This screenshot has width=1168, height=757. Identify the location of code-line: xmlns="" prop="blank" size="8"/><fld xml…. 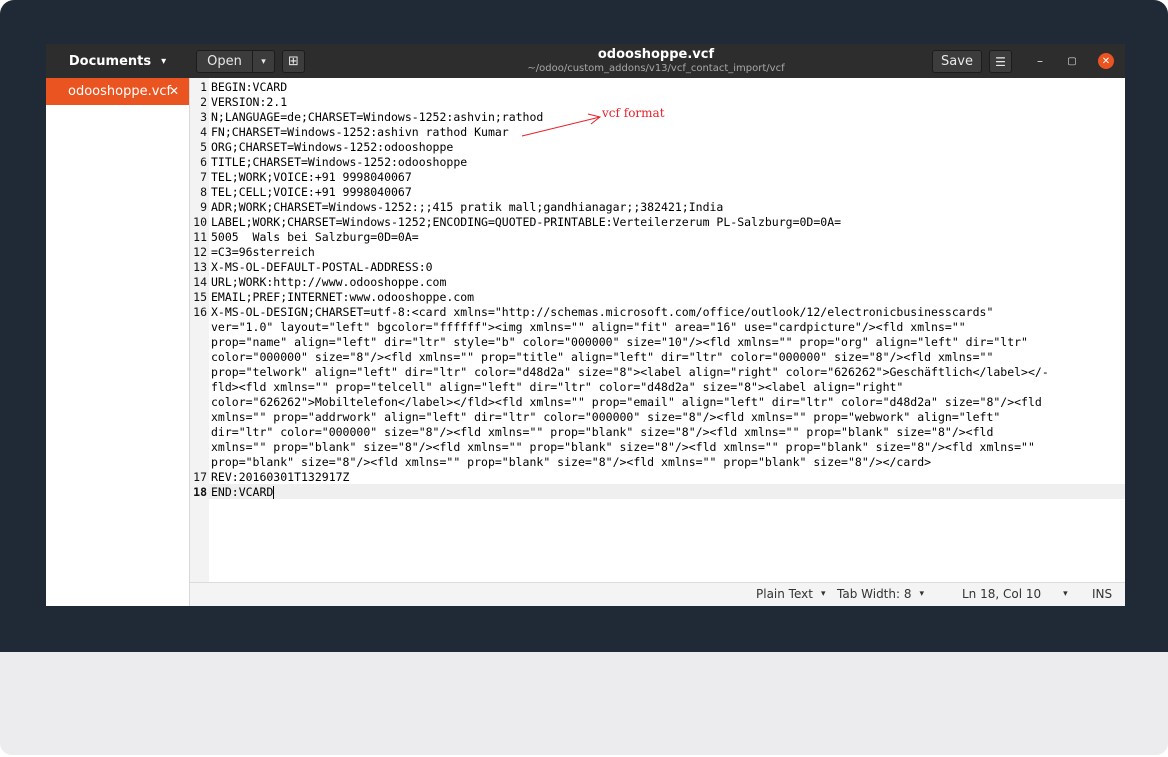
(657, 447).